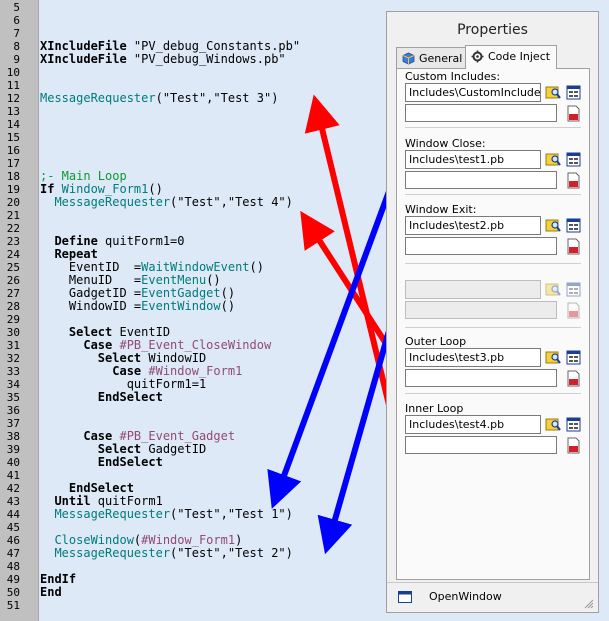  I want to click on code-token: "PV_debug_Constants.pb", so click(213, 46).